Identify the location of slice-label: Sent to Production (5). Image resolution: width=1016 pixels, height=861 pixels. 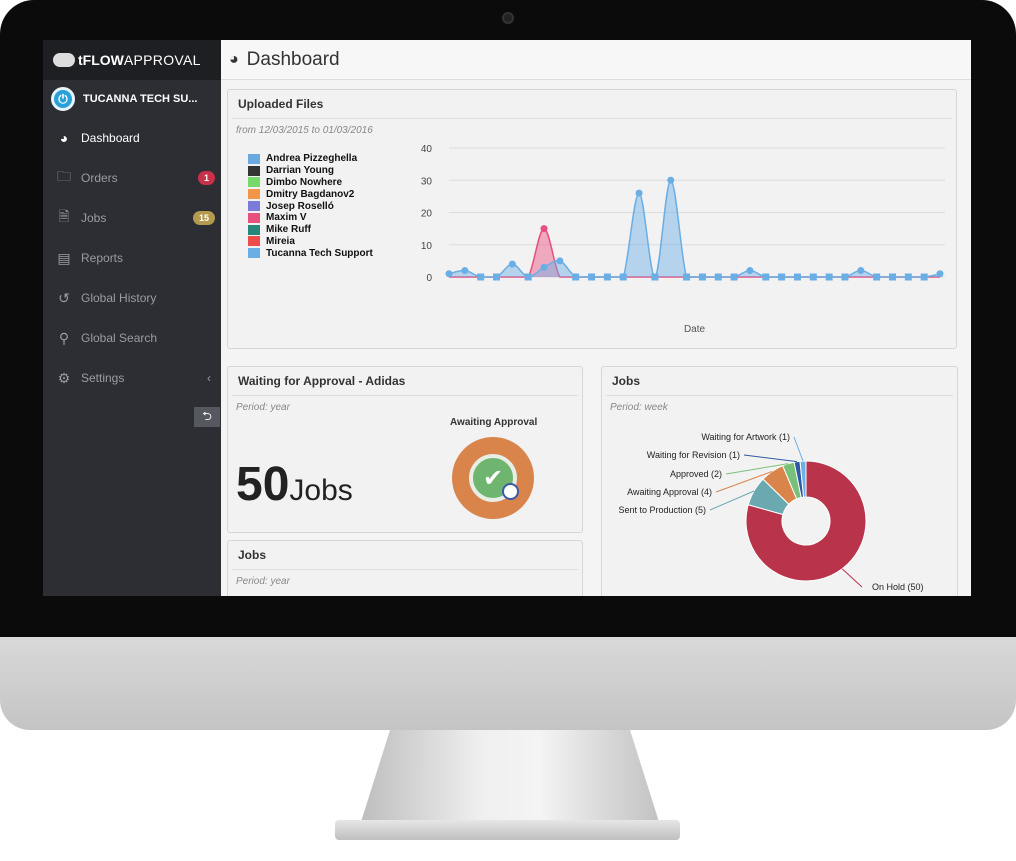
(662, 510).